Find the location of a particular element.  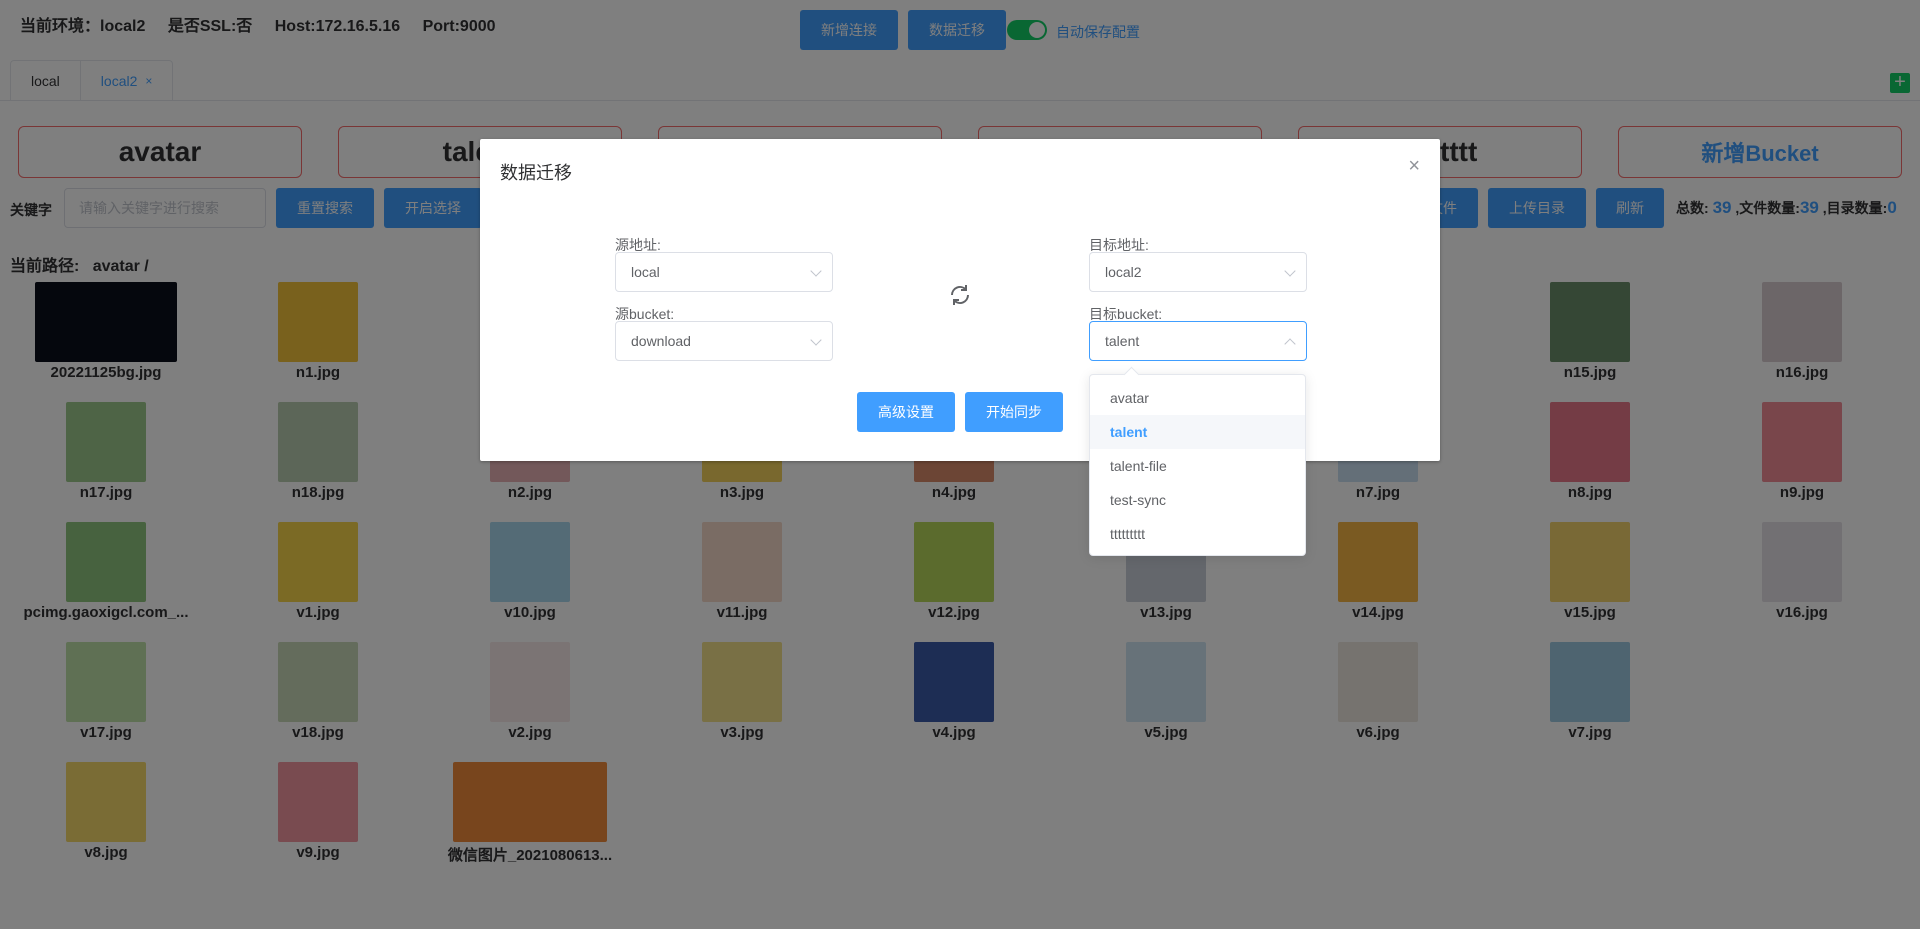

target-address-select: local2 is located at coordinates (1198, 272).